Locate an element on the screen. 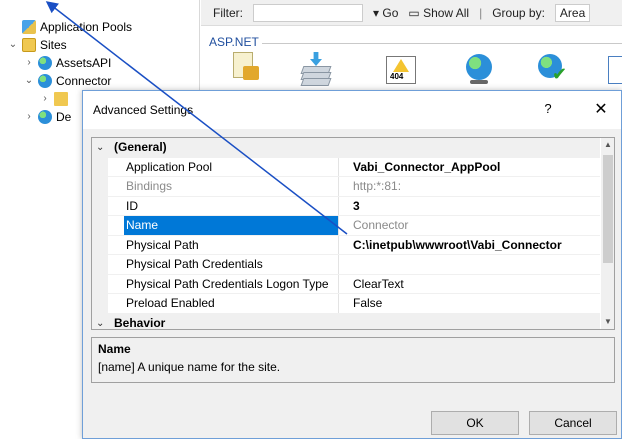  property-row-application-pool: Application Pool Vabi_Connector_AppPool is located at coordinates (346, 167).